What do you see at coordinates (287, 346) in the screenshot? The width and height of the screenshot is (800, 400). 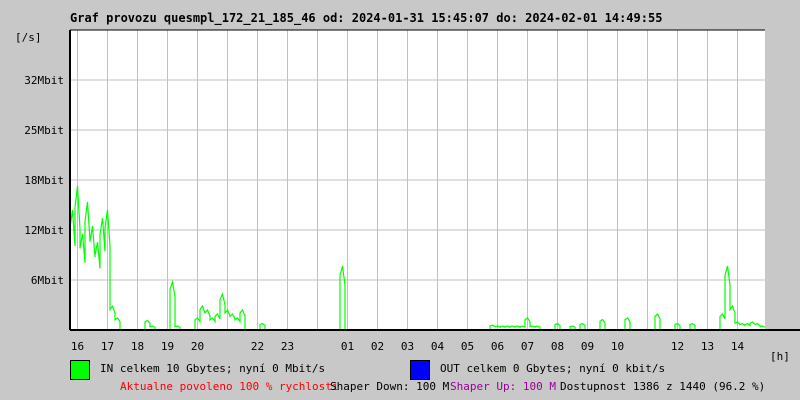 I see `x-tick-label: 23` at bounding box center [287, 346].